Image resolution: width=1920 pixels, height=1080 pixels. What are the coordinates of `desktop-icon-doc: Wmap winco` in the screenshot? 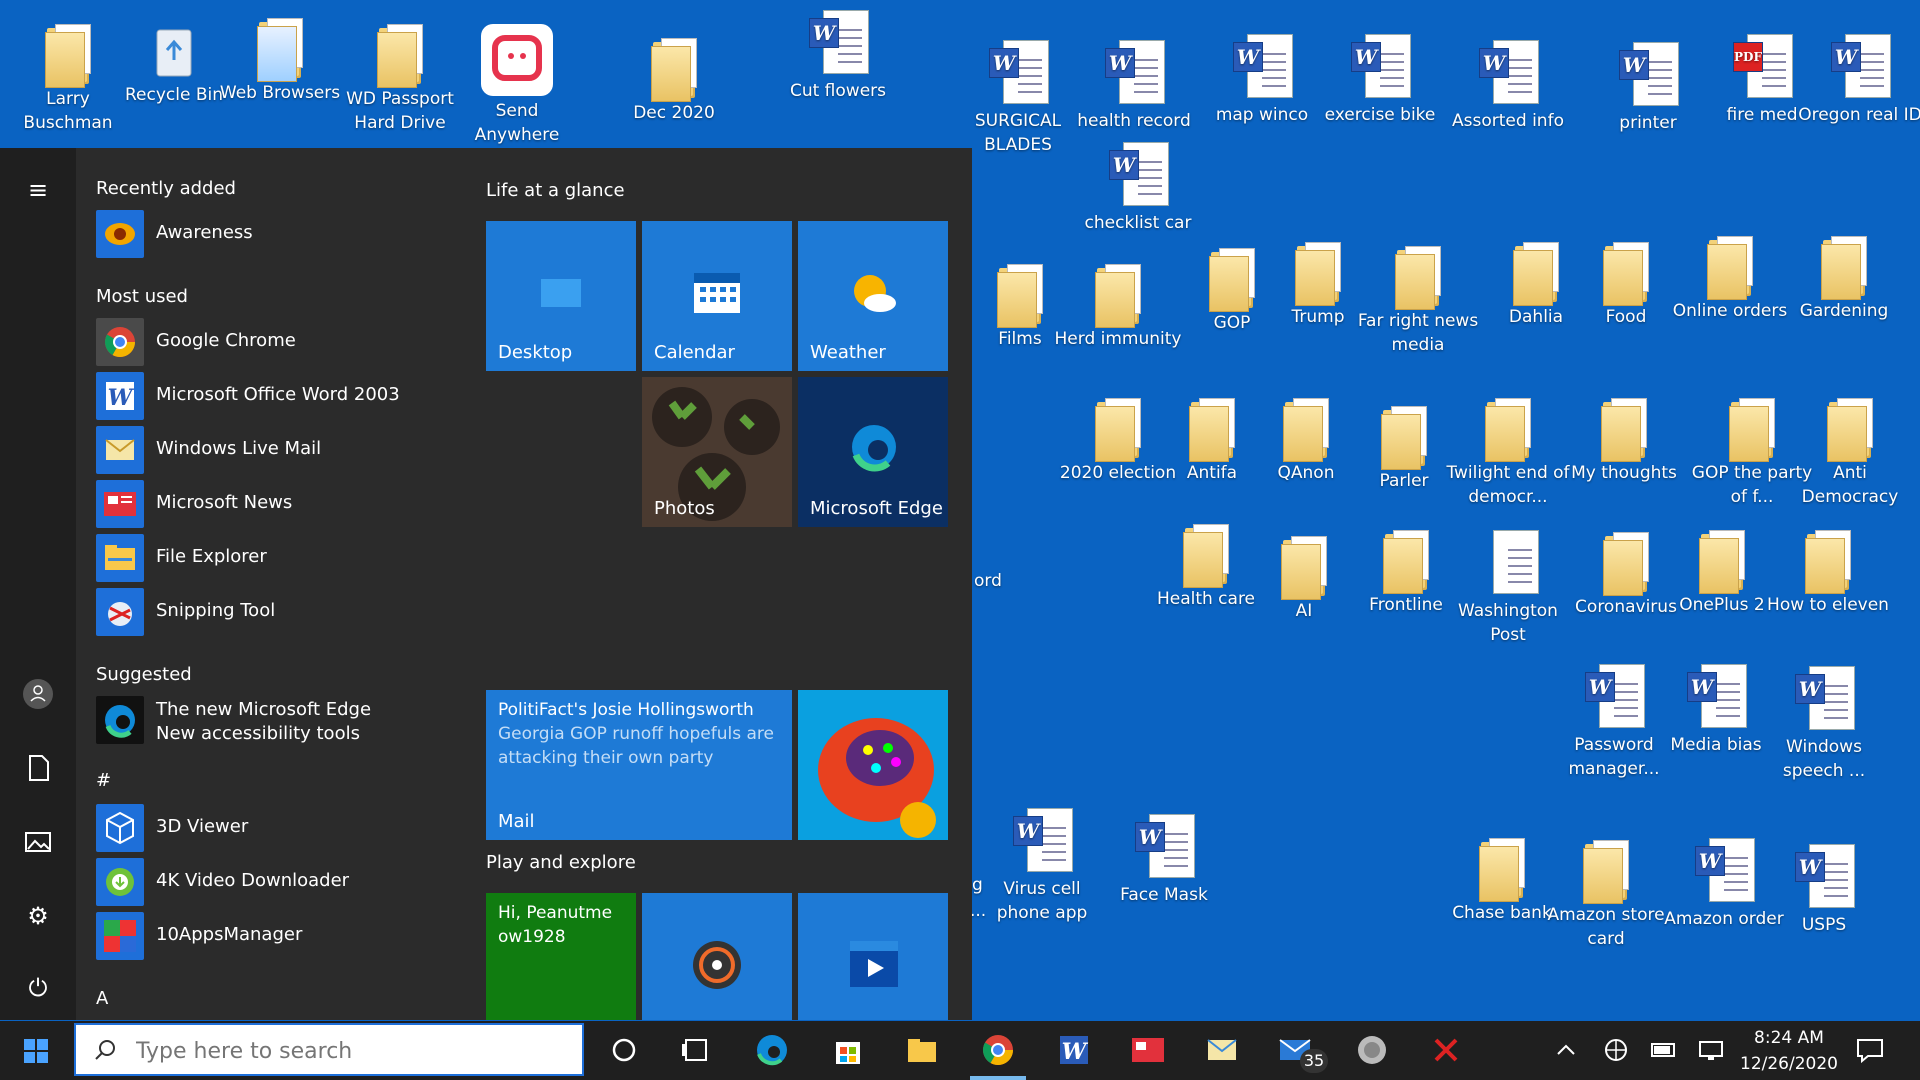 It's located at (1262, 80).